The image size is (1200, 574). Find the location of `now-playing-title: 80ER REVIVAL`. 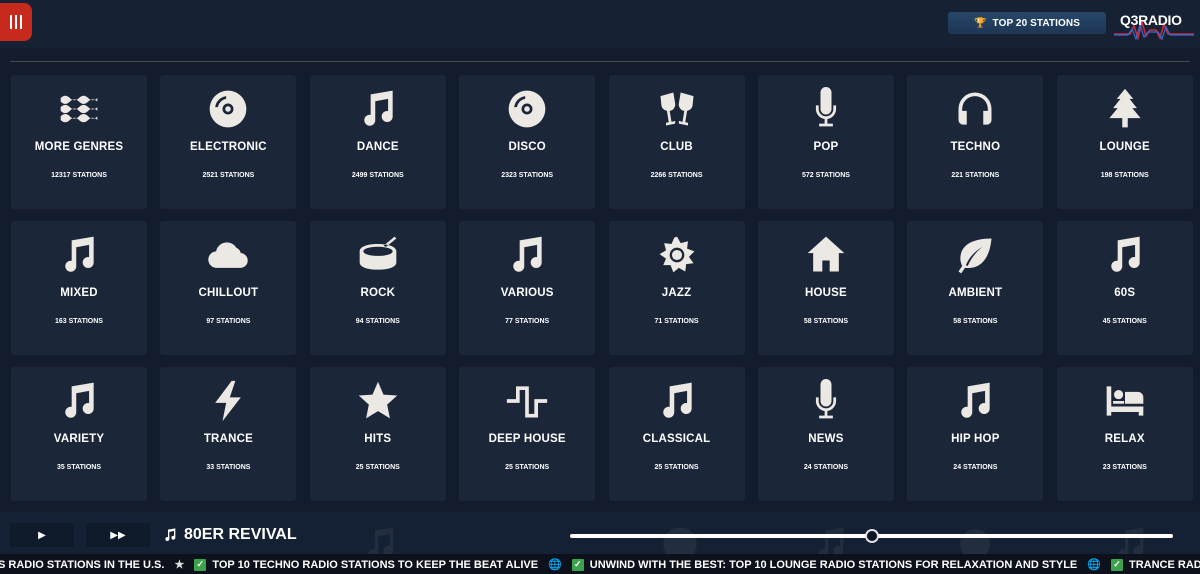

now-playing-title: 80ER REVIVAL is located at coordinates (240, 534).